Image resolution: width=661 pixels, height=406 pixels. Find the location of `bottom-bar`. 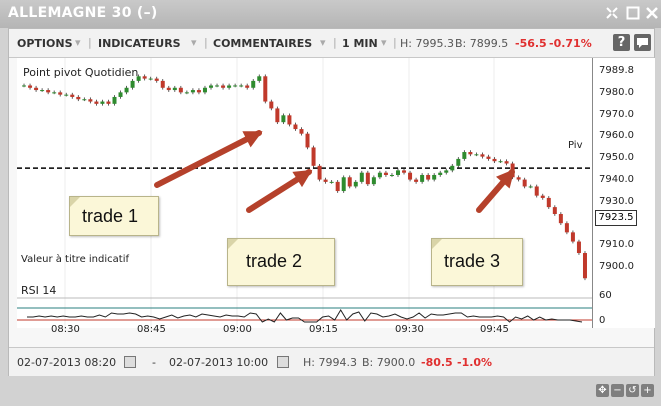

bottom-bar is located at coordinates (330, 392).